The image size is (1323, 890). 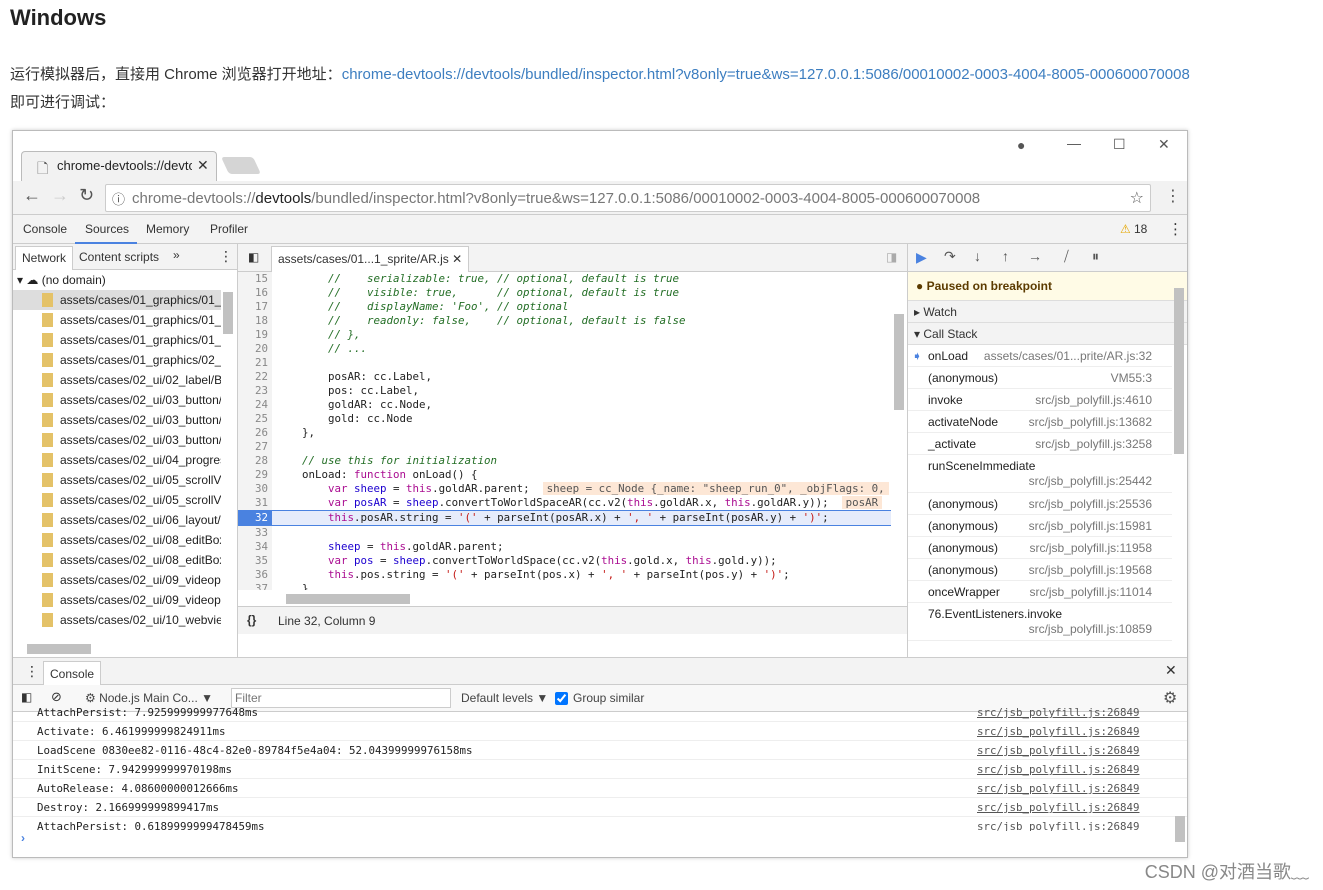 I want to click on frame-location: src/jsb_polyfill.js:10859, so click(x=1090, y=629).